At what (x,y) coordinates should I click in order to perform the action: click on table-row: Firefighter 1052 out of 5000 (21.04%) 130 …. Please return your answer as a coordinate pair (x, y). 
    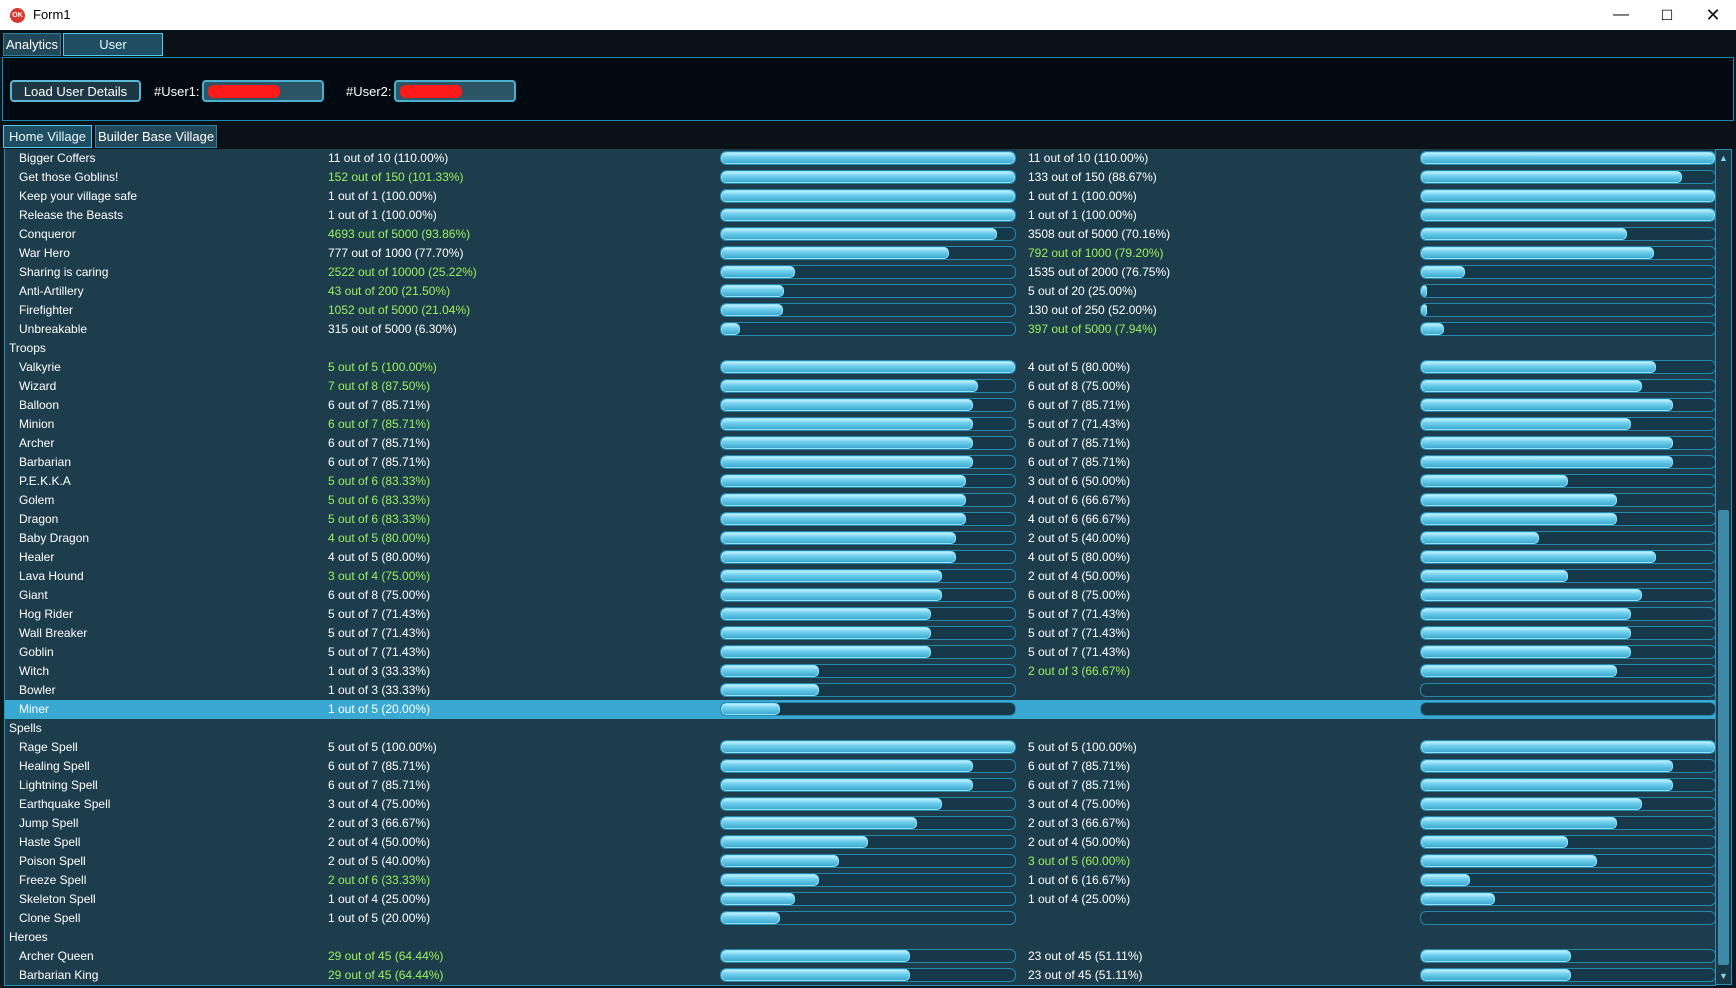
    Looking at the image, I should click on (860, 310).